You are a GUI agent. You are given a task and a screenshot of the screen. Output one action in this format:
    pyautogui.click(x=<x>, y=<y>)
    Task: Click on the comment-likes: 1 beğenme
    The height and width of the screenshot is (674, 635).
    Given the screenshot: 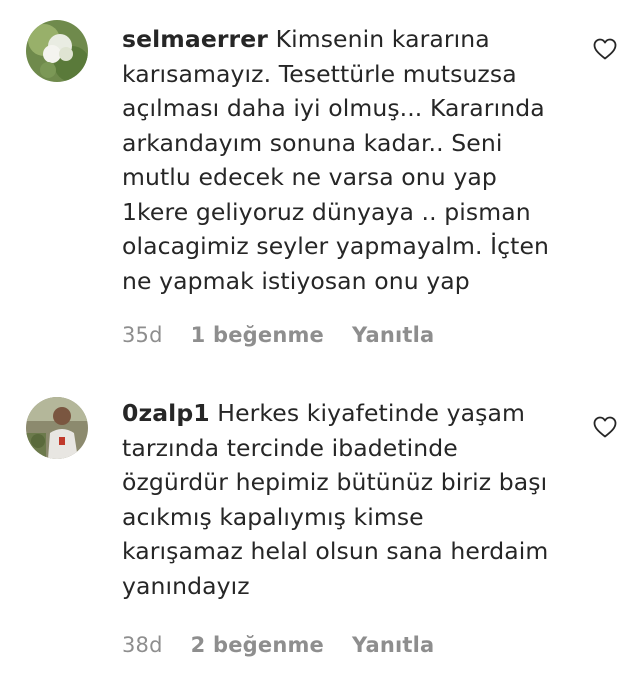 What is the action you would take?
    pyautogui.click(x=257, y=335)
    